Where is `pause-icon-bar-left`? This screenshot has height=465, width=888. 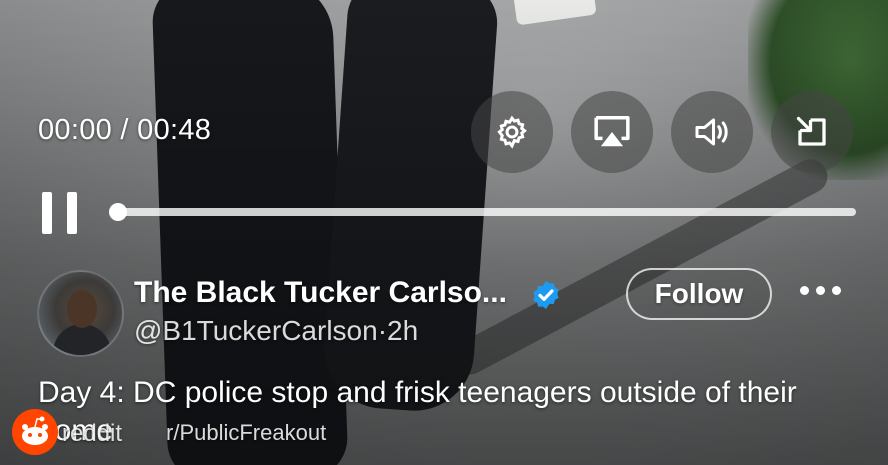
pause-icon-bar-left is located at coordinates (47, 213).